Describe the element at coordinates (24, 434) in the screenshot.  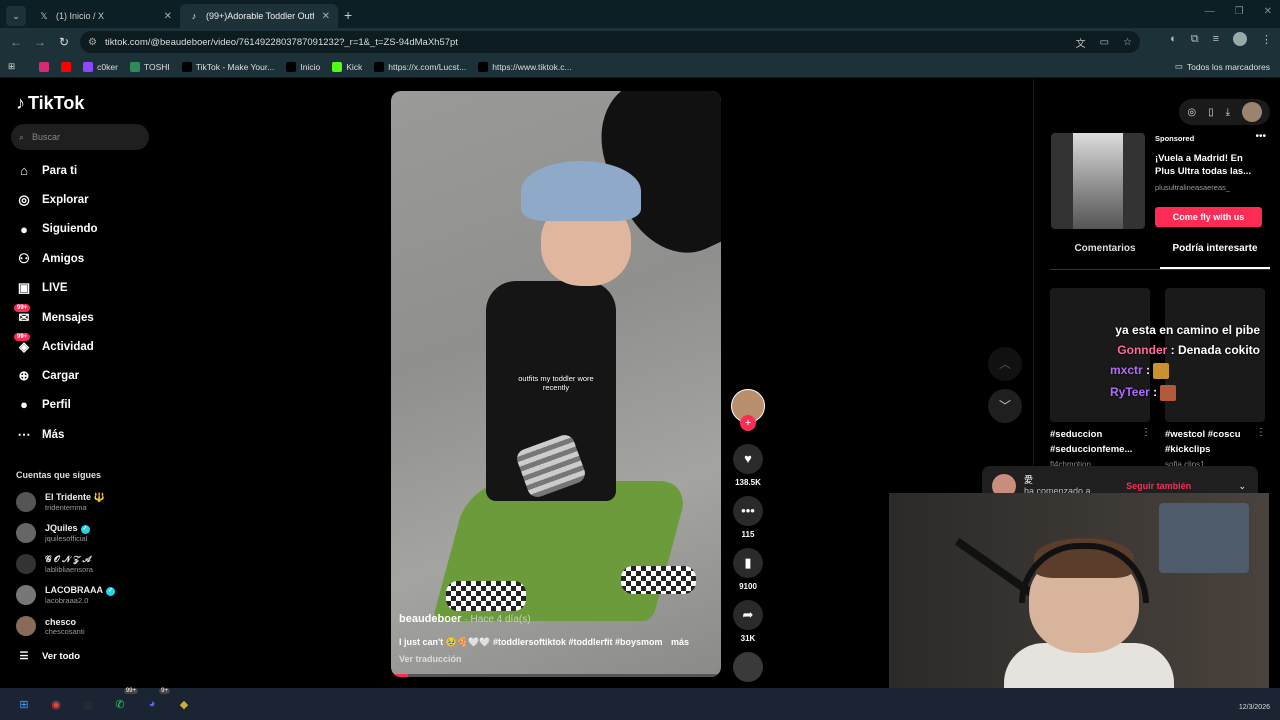
I see `more-icon: ⋯` at that location.